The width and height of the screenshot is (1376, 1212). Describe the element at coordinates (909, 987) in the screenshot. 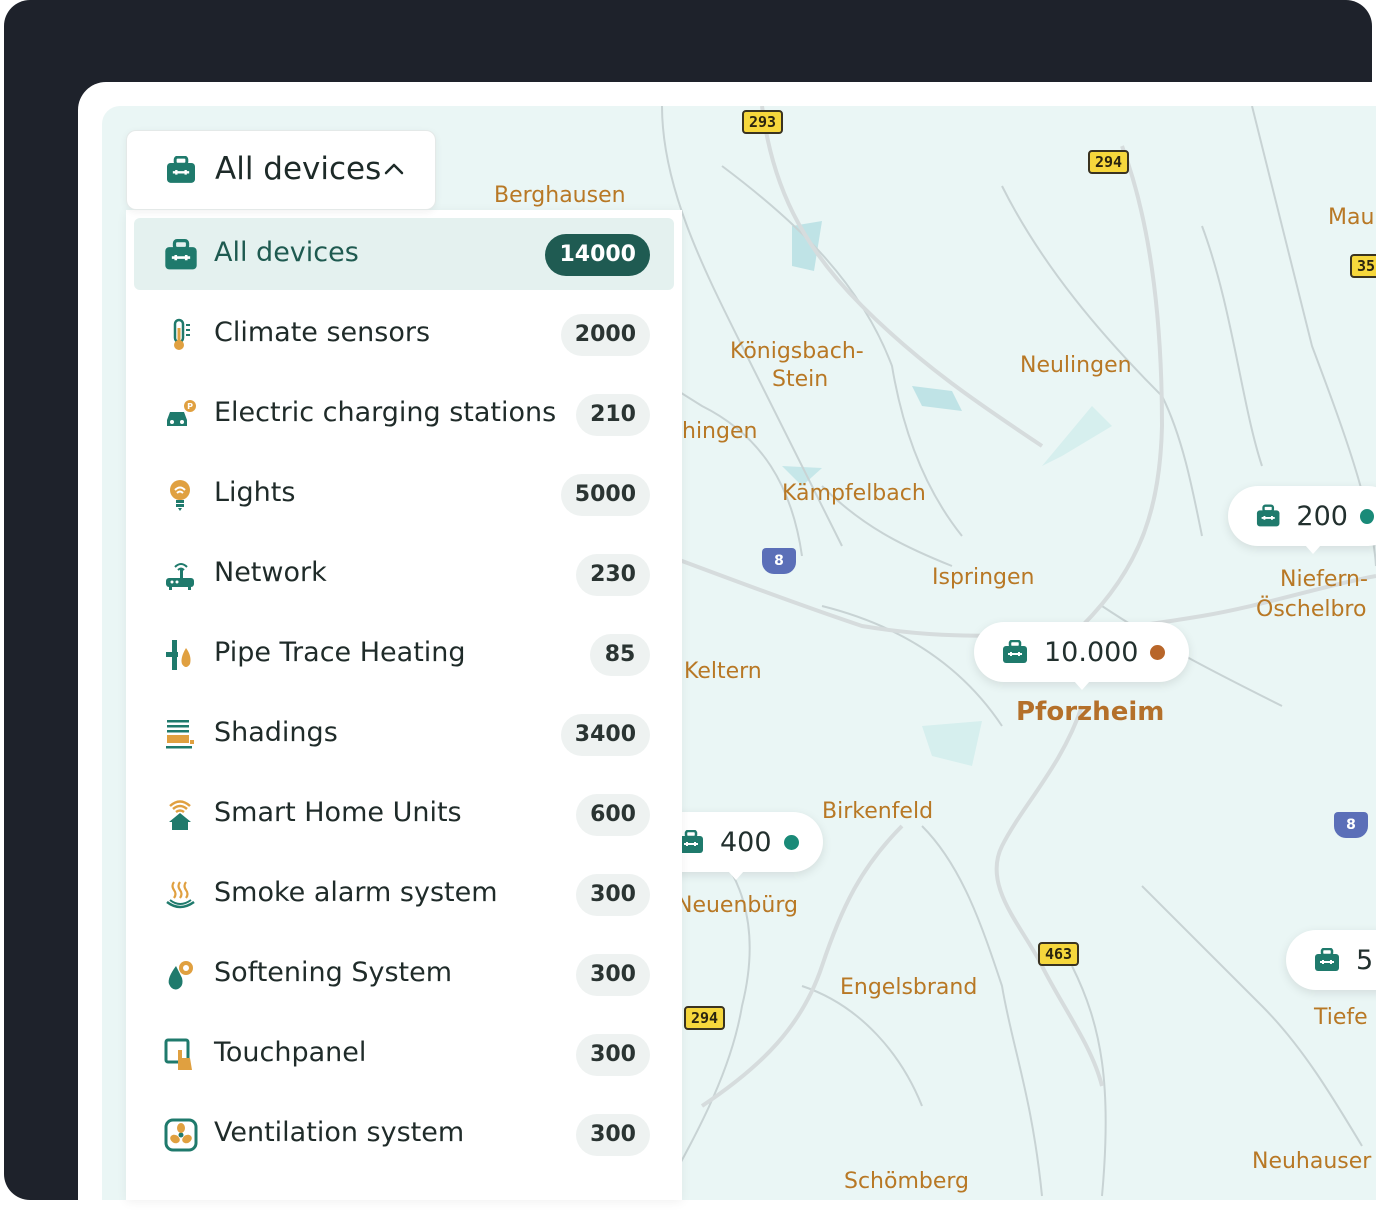

I see `town-label: Engelsbrand` at that location.